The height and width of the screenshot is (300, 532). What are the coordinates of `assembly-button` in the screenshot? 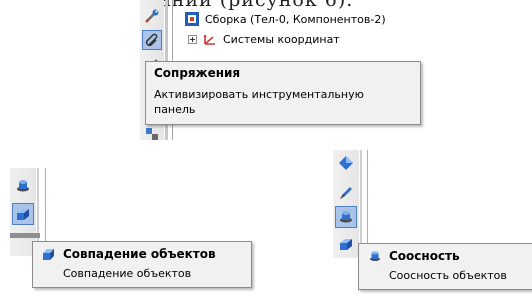 It's located at (152, 134).